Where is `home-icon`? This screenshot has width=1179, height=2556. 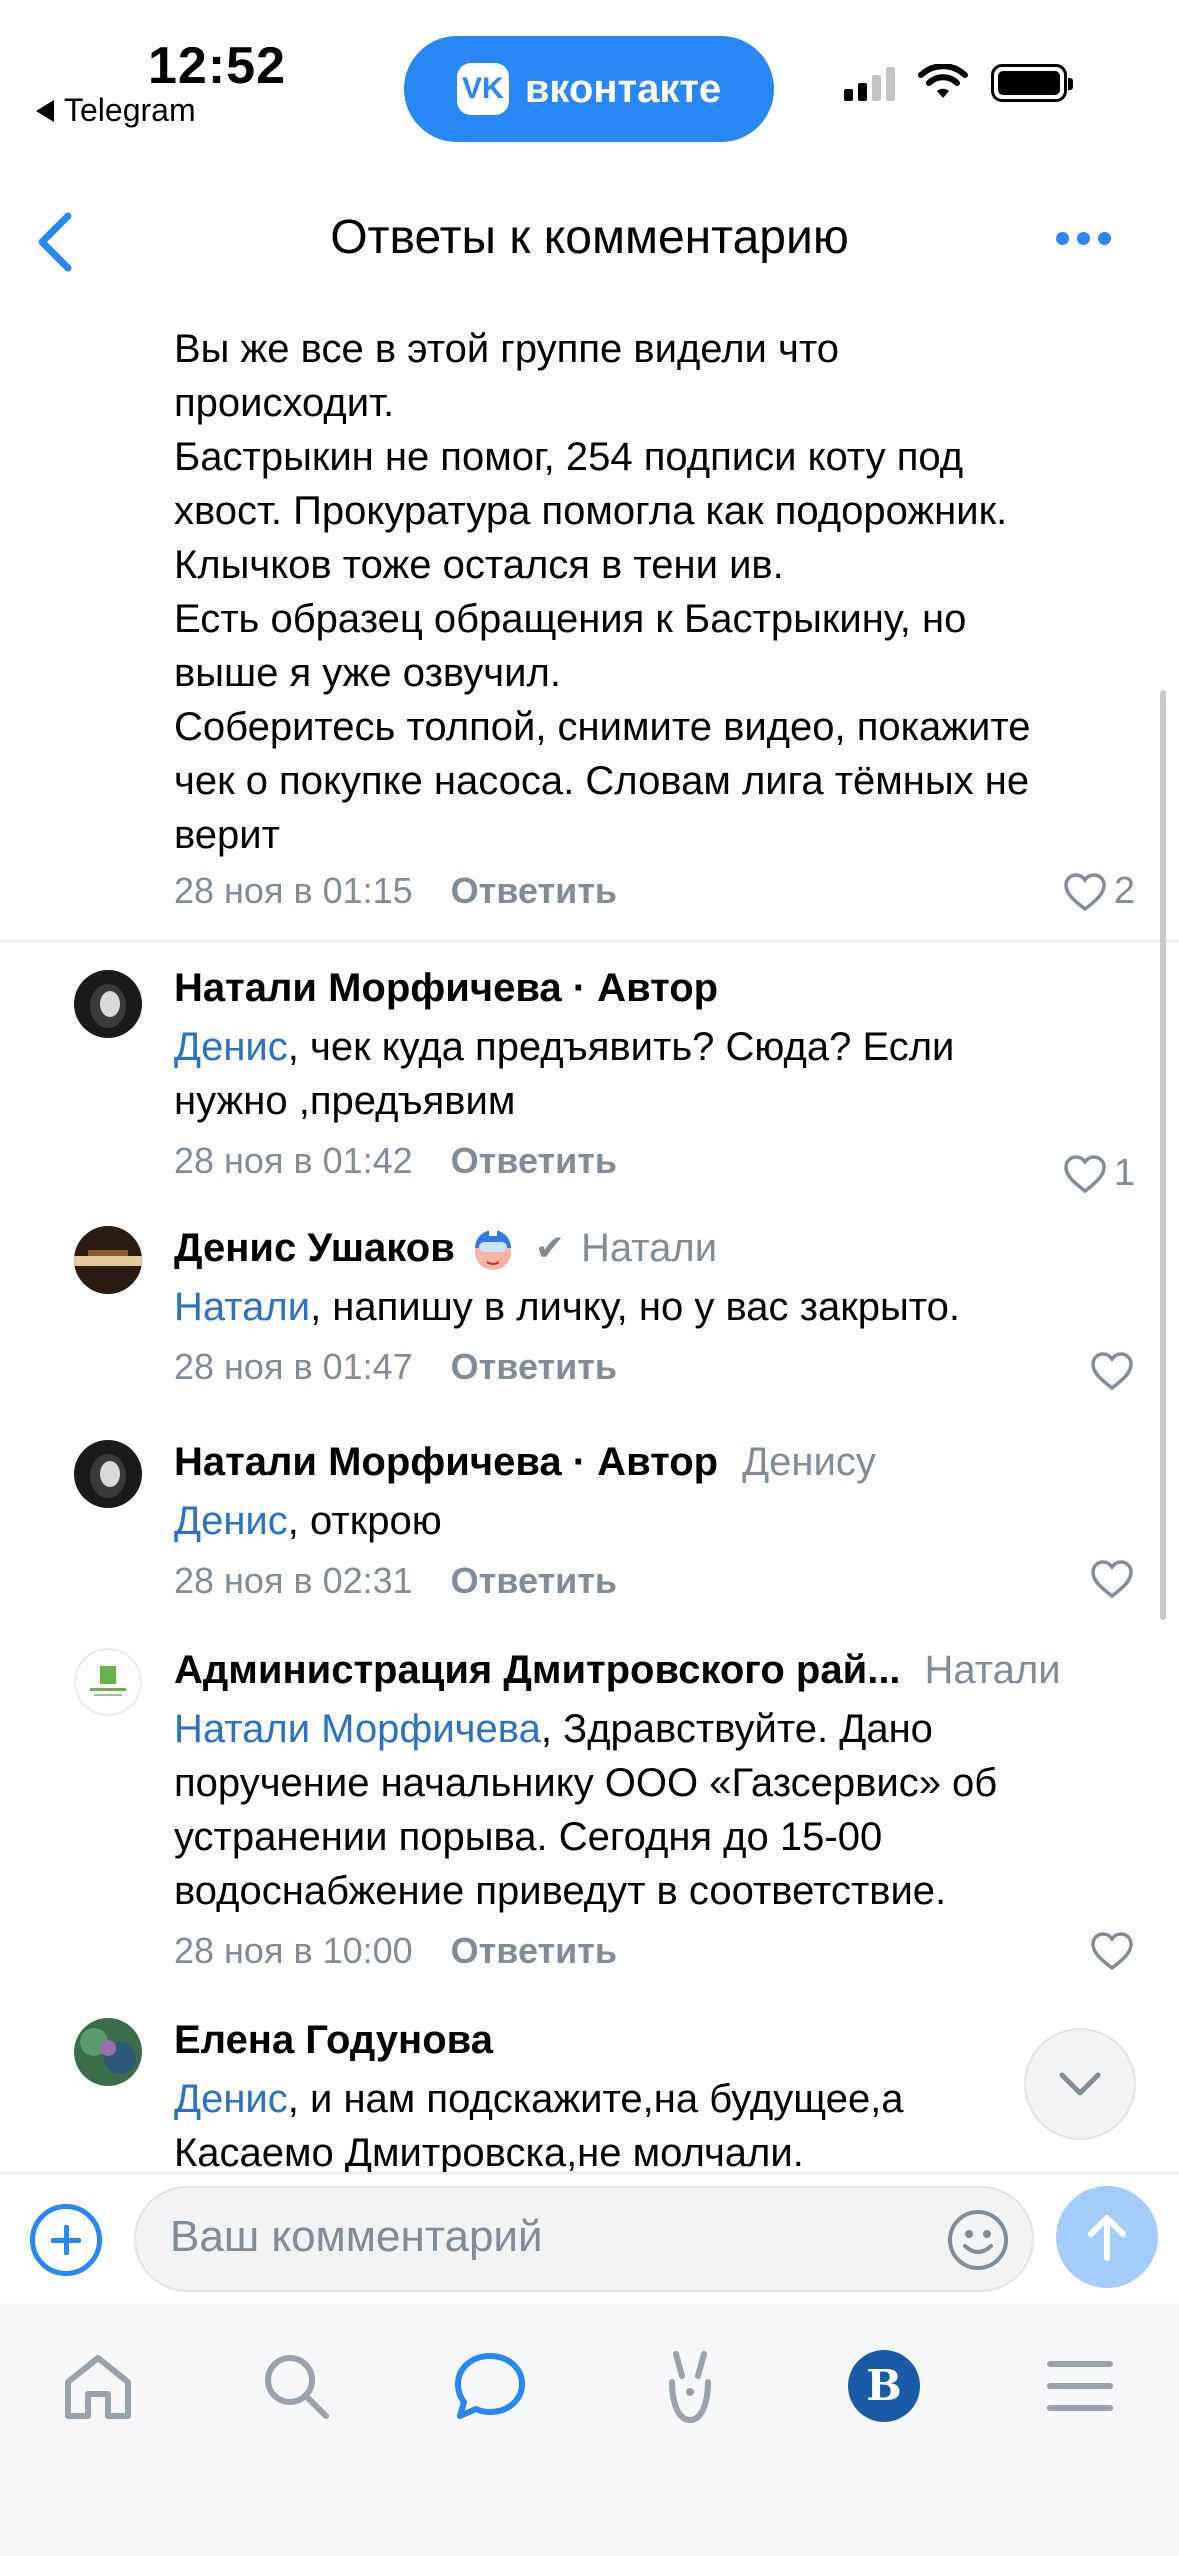 home-icon is located at coordinates (98, 2387).